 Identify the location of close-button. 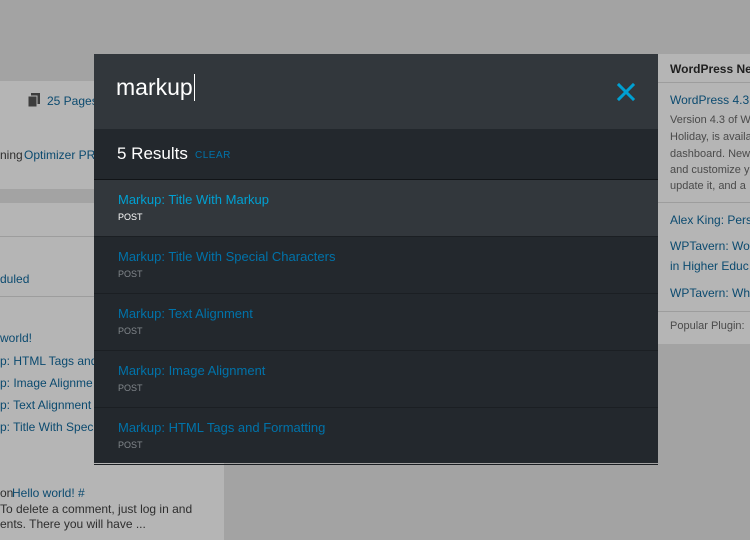
(626, 92).